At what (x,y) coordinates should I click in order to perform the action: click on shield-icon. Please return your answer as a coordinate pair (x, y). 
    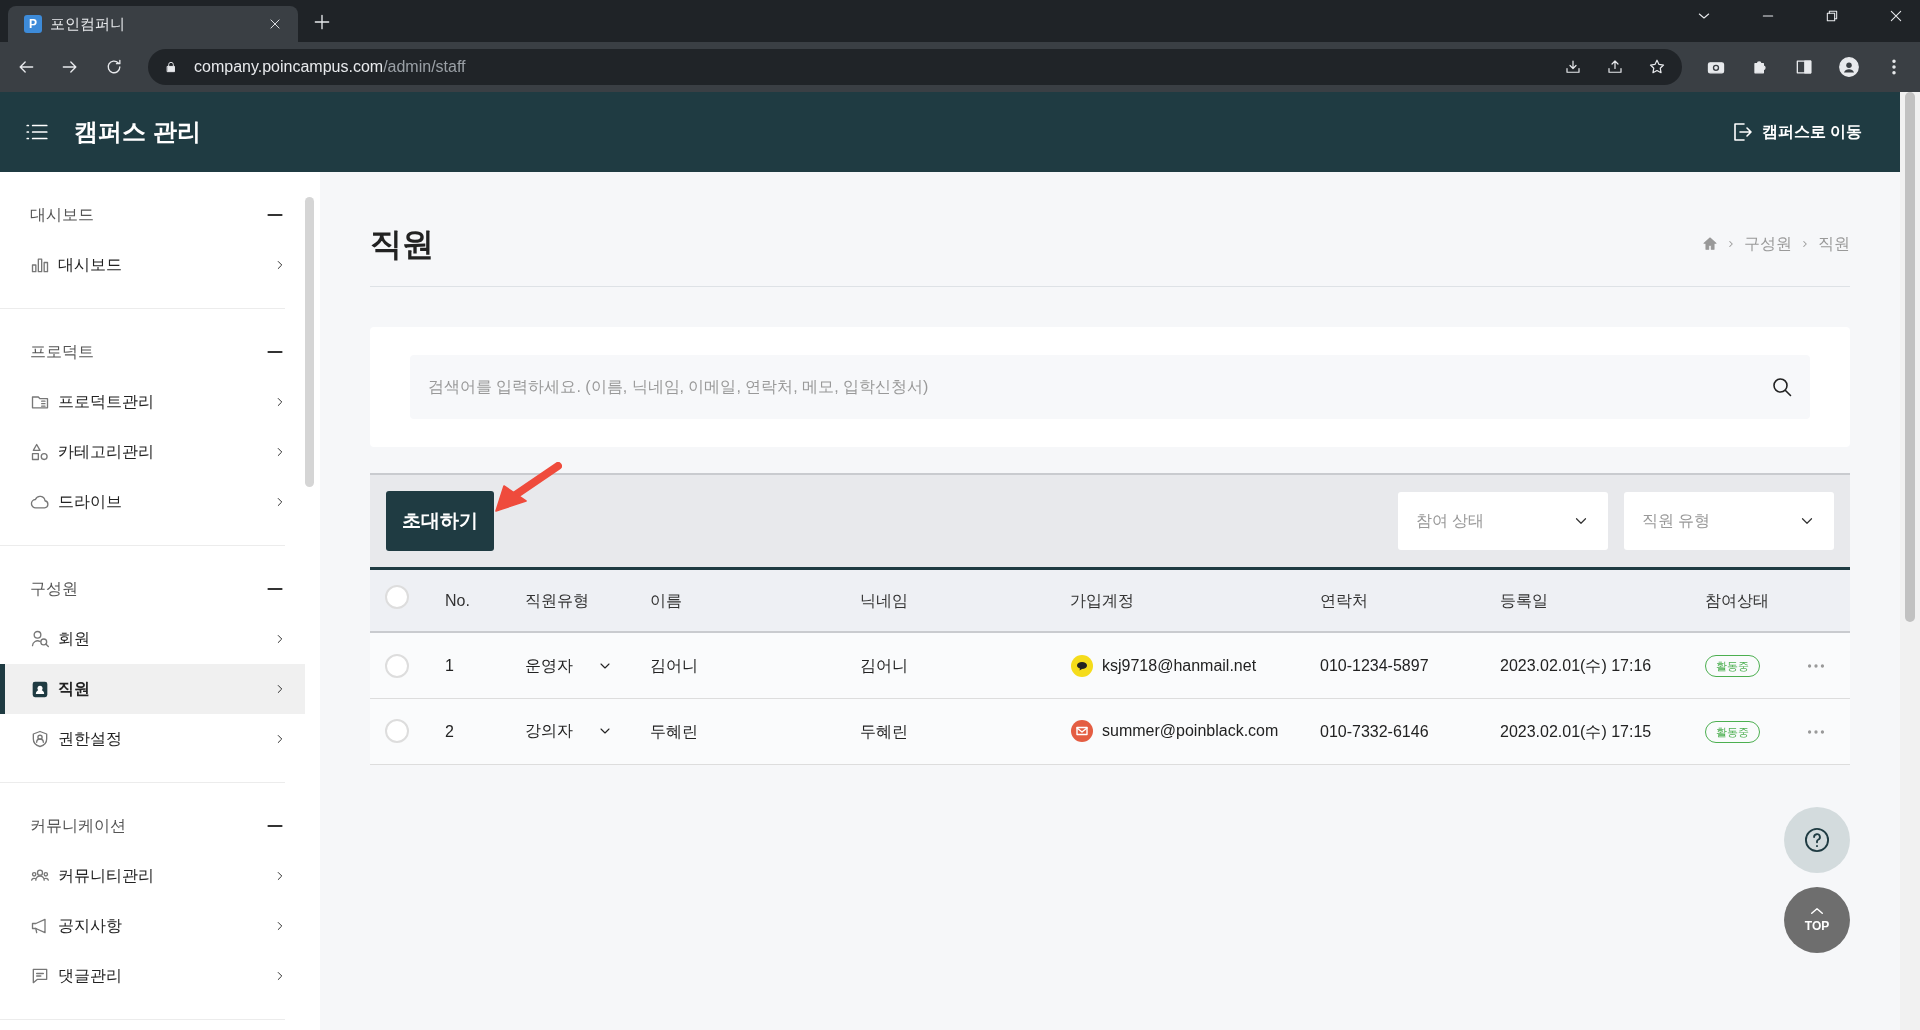
    Looking at the image, I should click on (40, 739).